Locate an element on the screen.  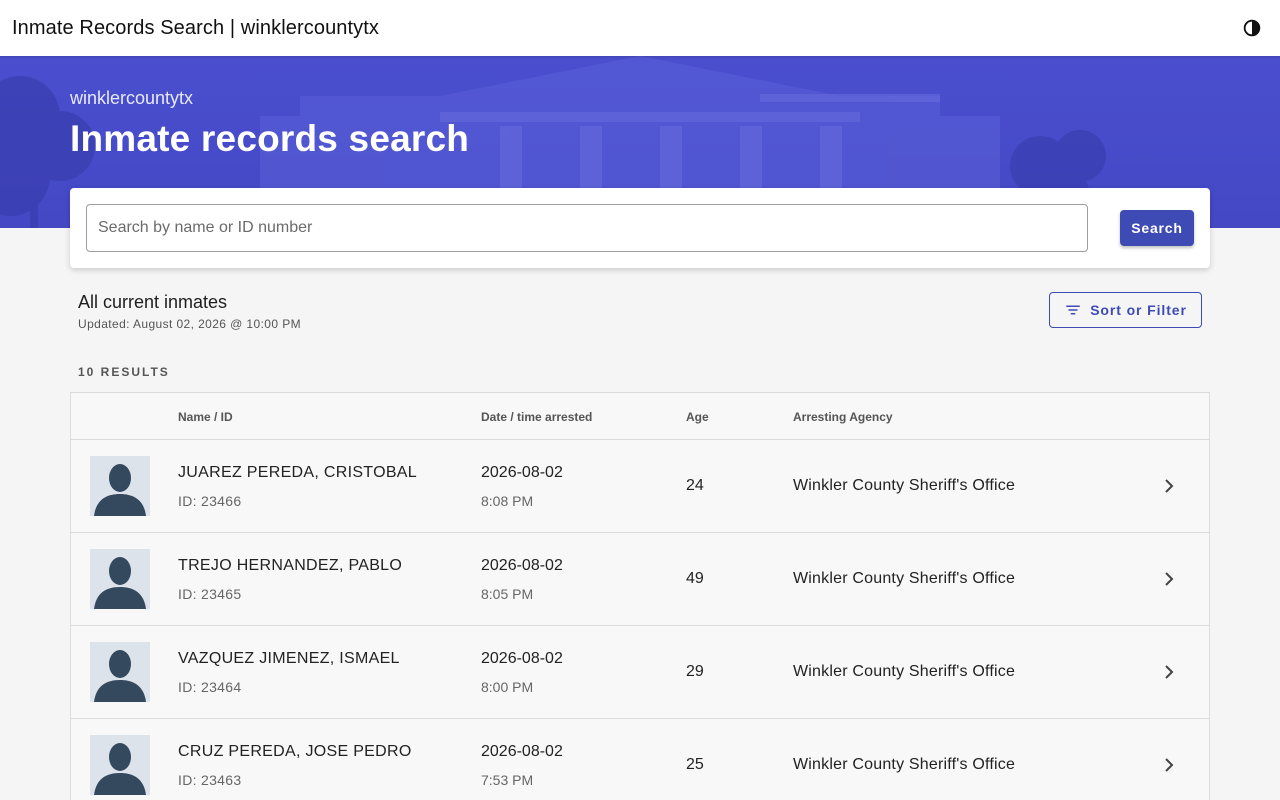
arrest-time: 8:05 PM is located at coordinates (507, 594).